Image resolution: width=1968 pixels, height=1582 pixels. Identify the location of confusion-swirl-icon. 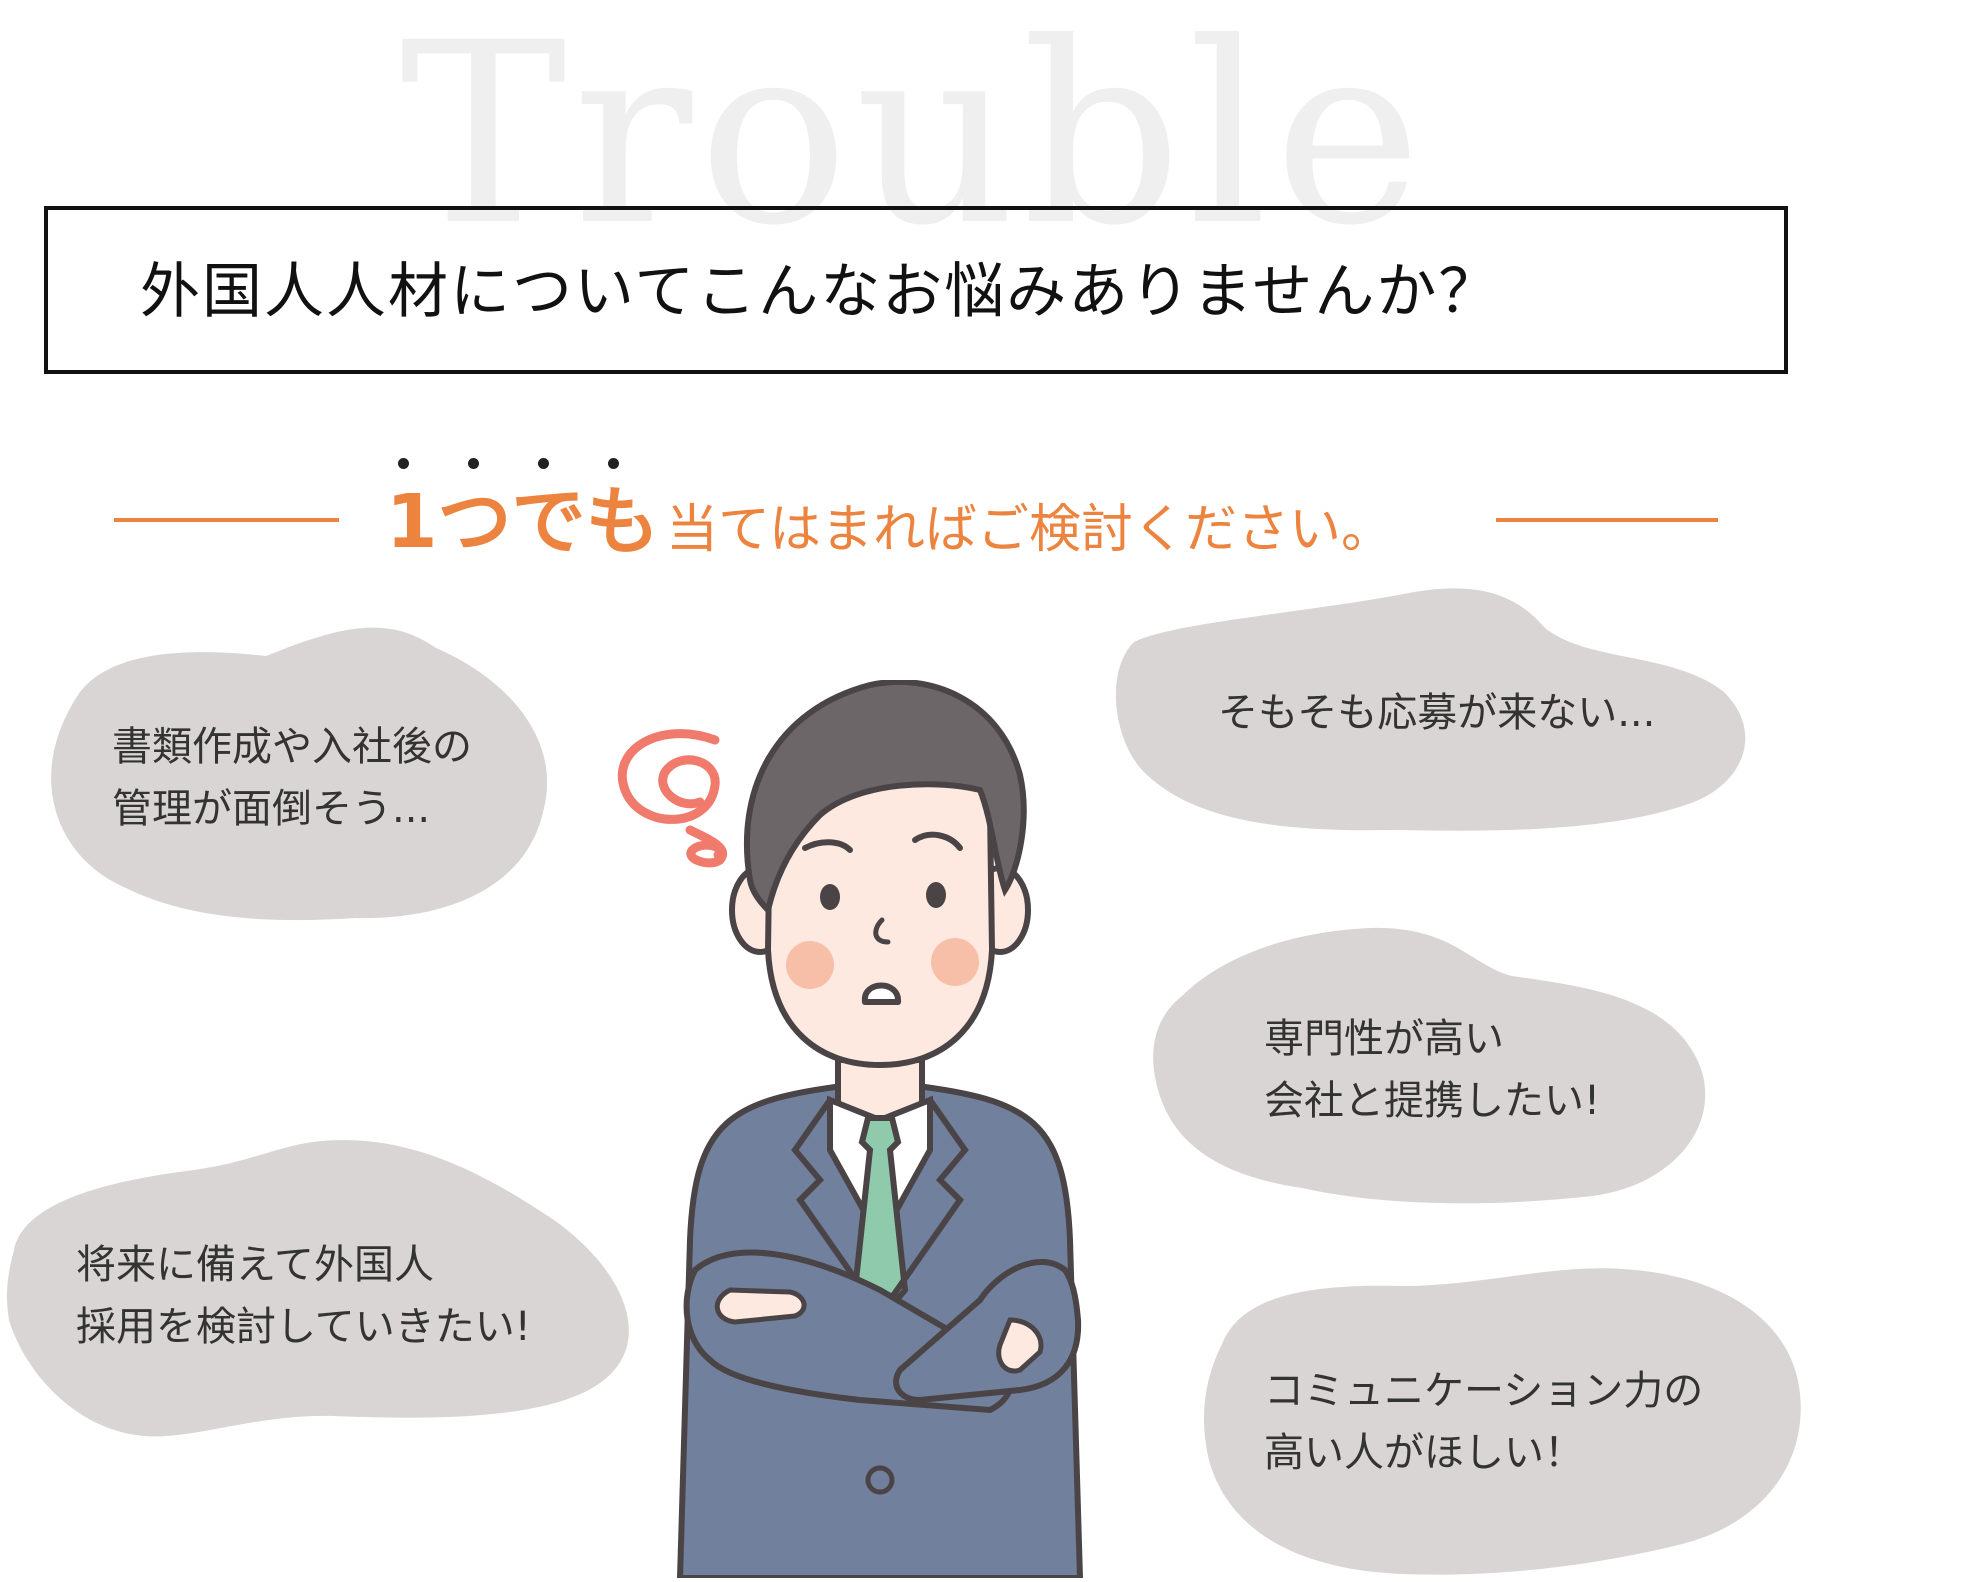
(672, 798).